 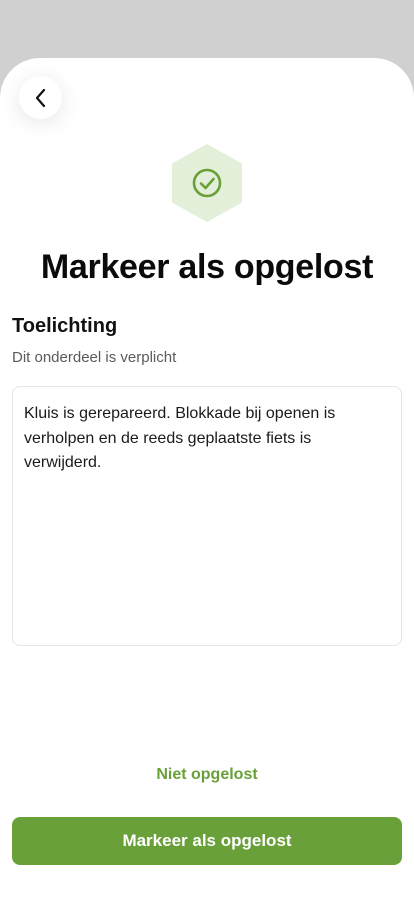 What do you see at coordinates (65, 326) in the screenshot?
I see `explanation-label: Toelichting` at bounding box center [65, 326].